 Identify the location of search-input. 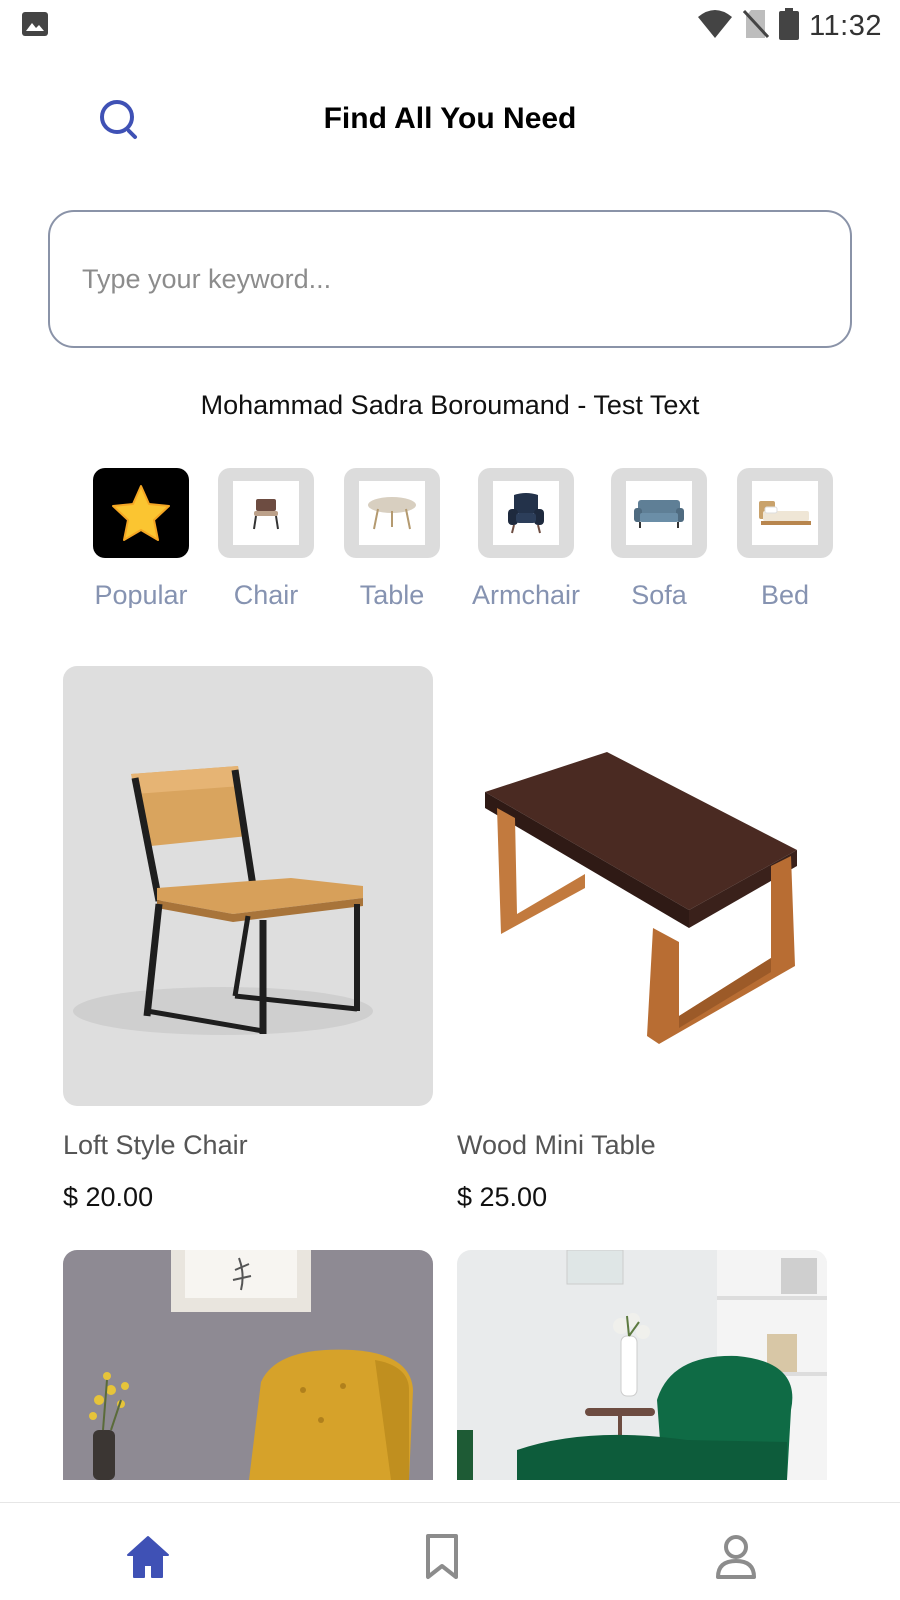
(450, 279).